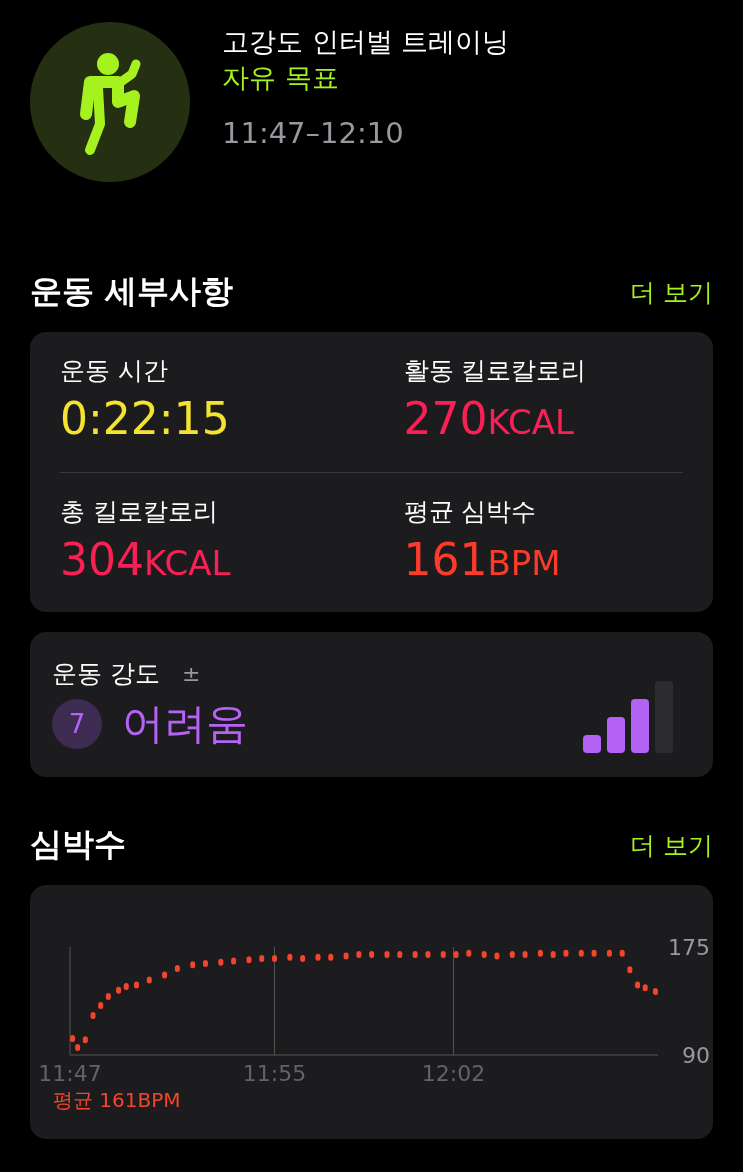 This screenshot has width=743, height=1172. What do you see at coordinates (313, 133) in the screenshot?
I see `time-range: 11:47–12:10` at bounding box center [313, 133].